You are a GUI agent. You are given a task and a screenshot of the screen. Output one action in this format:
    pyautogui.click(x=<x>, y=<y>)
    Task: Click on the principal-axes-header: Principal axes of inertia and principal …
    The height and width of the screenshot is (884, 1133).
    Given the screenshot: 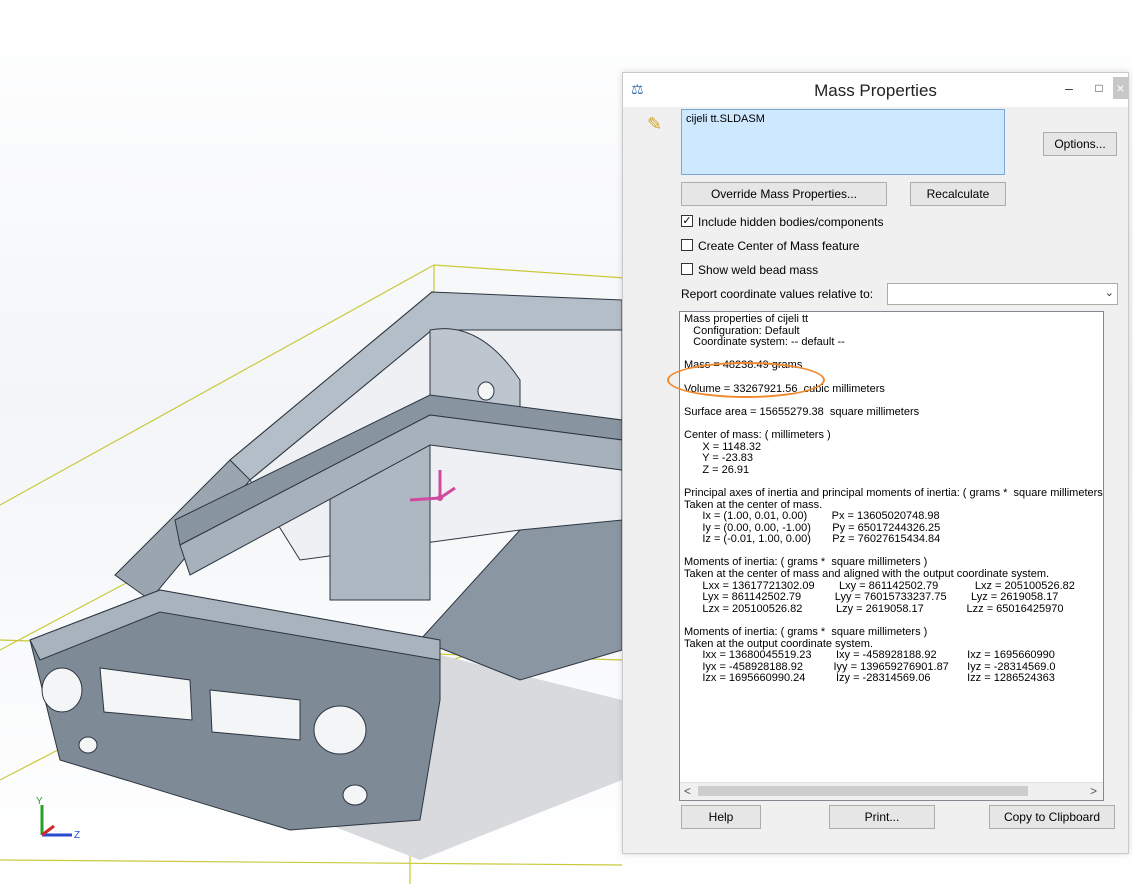 What is the action you would take?
    pyautogui.click(x=894, y=492)
    